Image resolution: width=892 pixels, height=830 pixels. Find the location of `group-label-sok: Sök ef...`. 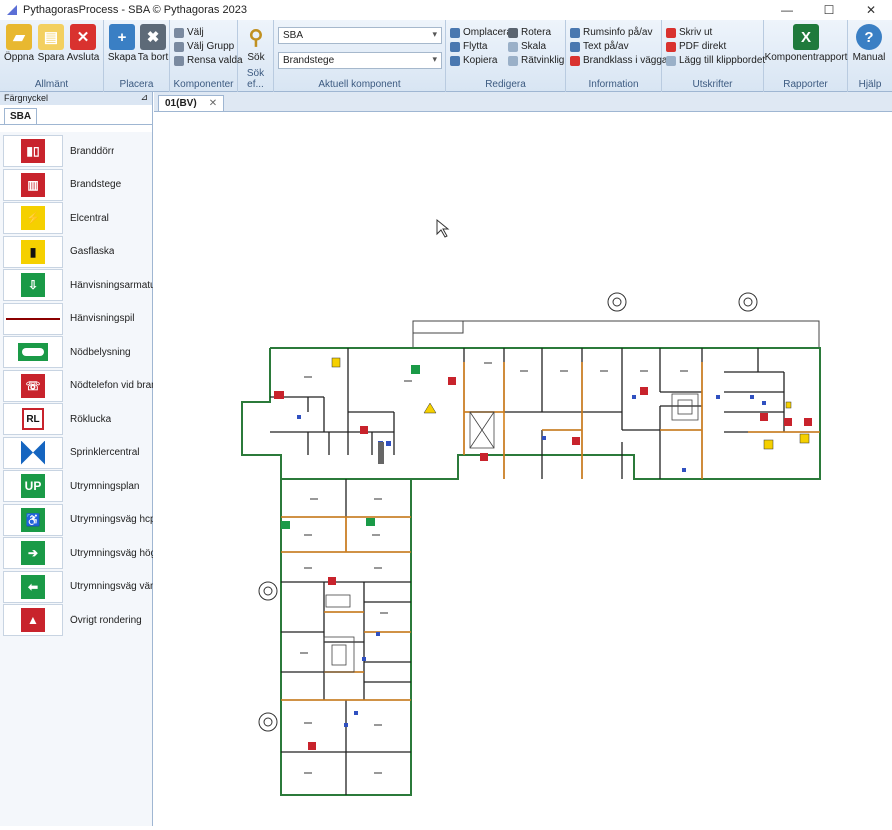

group-label-sok: Sök ef... is located at coordinates (255, 79).